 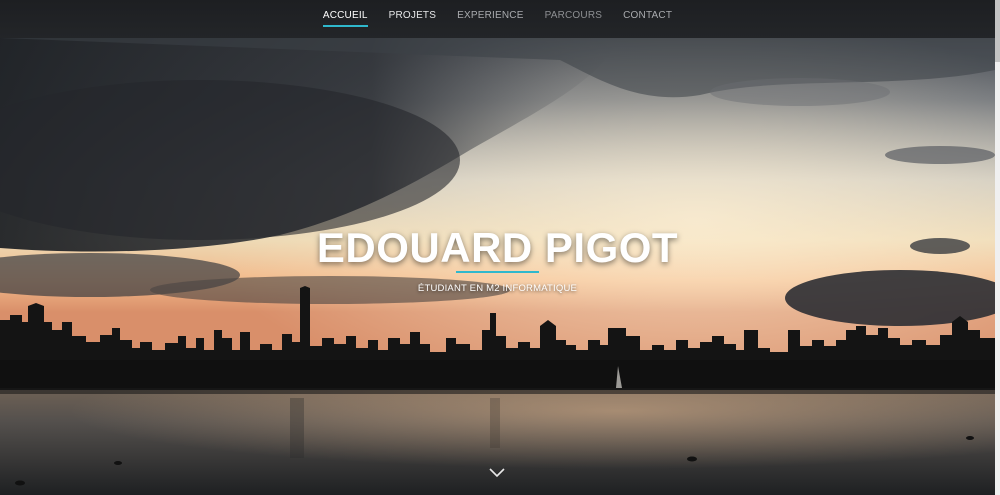 I want to click on hero-subtitle: ÉTUDIANT EN M2 INFORMATIQUE, so click(x=497, y=288).